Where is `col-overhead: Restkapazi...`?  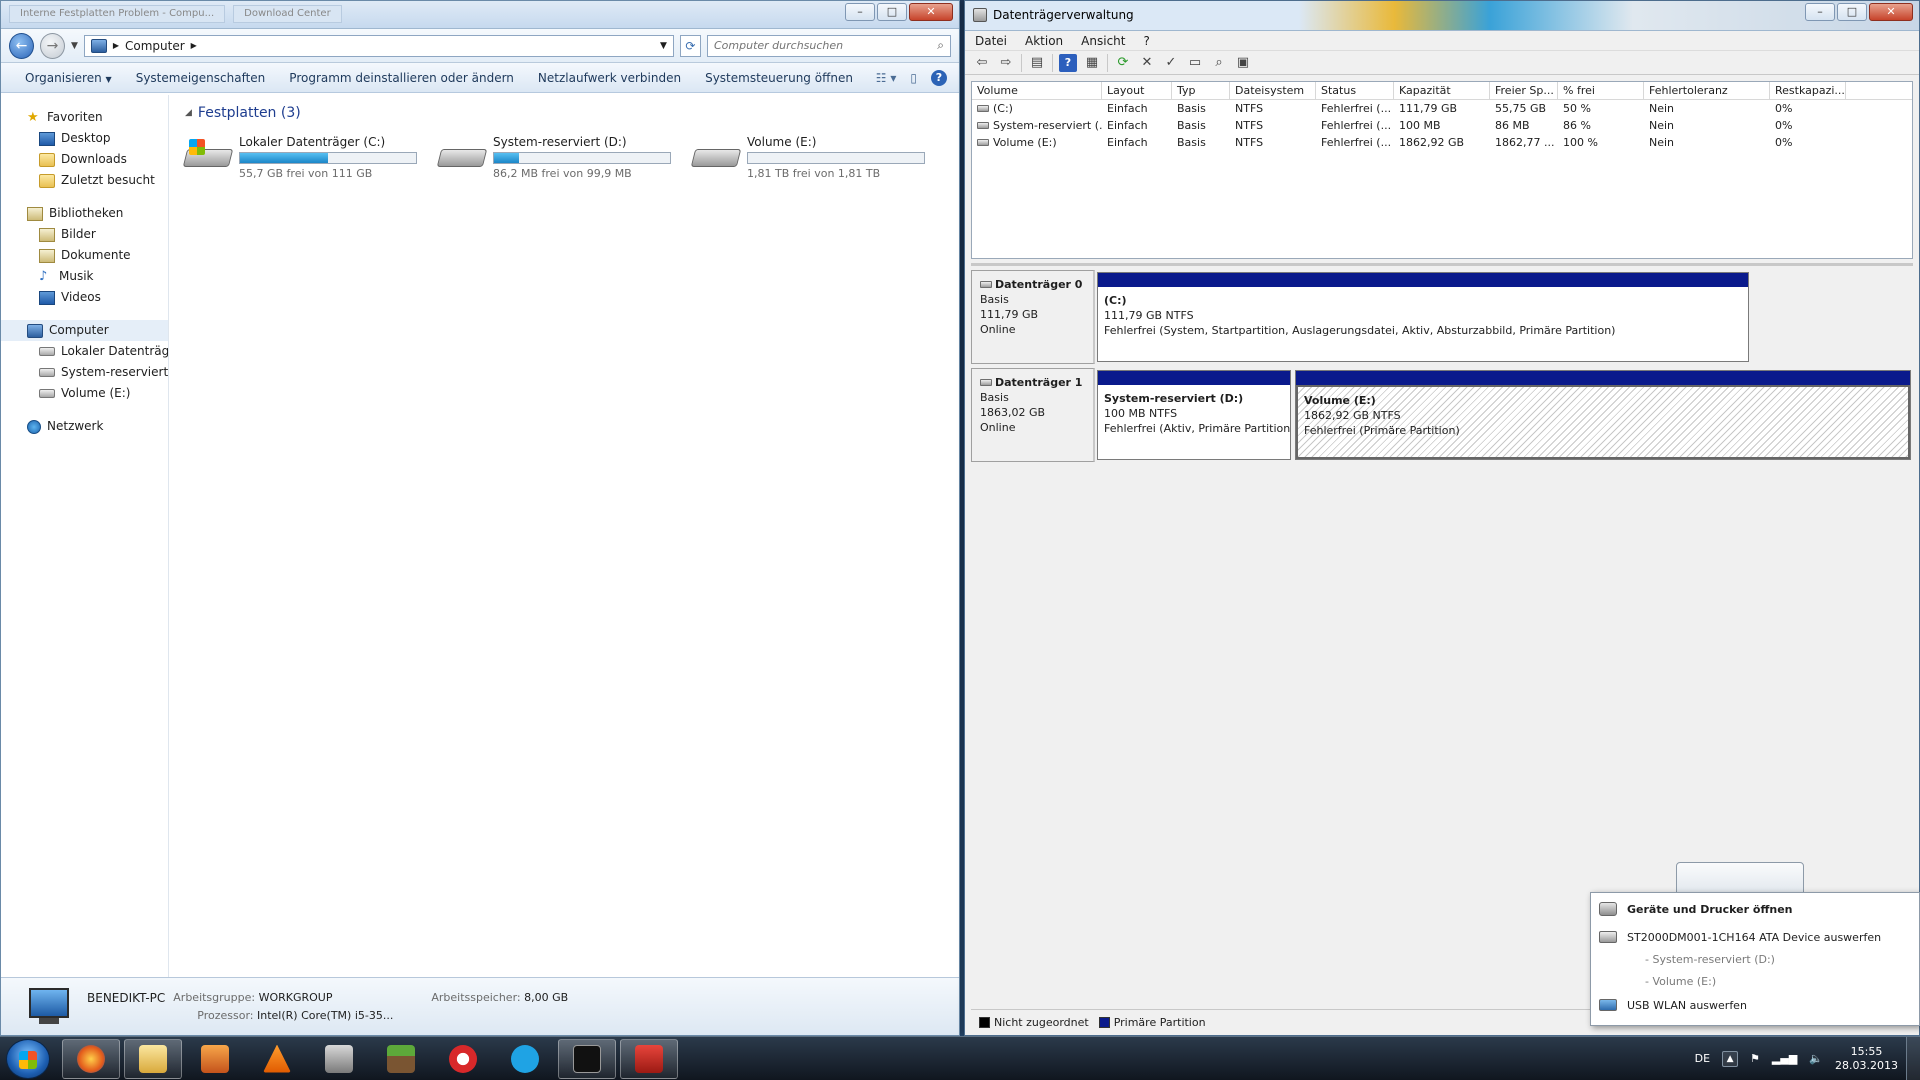 col-overhead: Restkapazi... is located at coordinates (1808, 90).